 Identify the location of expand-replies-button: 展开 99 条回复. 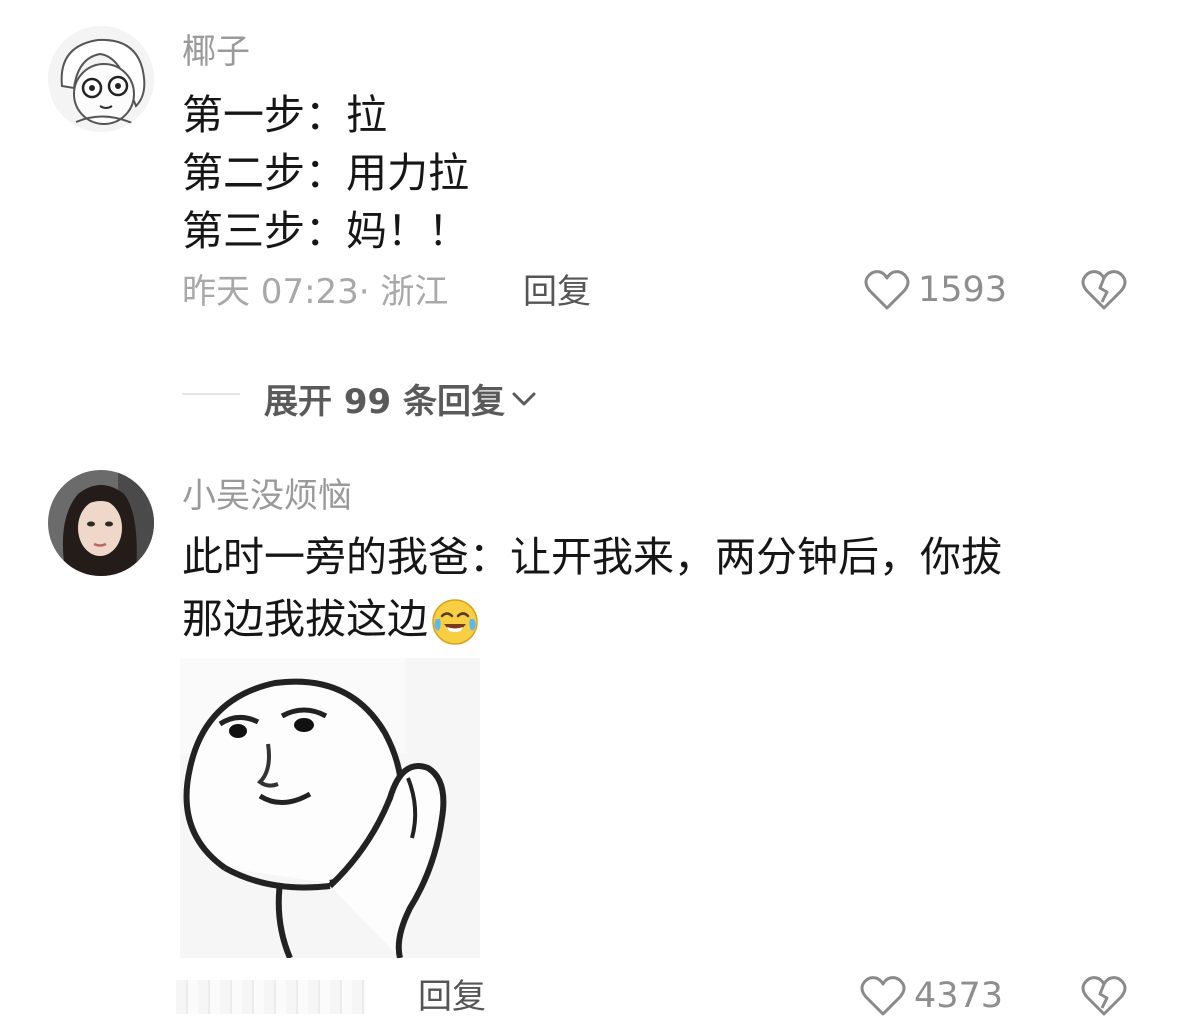
(401, 398).